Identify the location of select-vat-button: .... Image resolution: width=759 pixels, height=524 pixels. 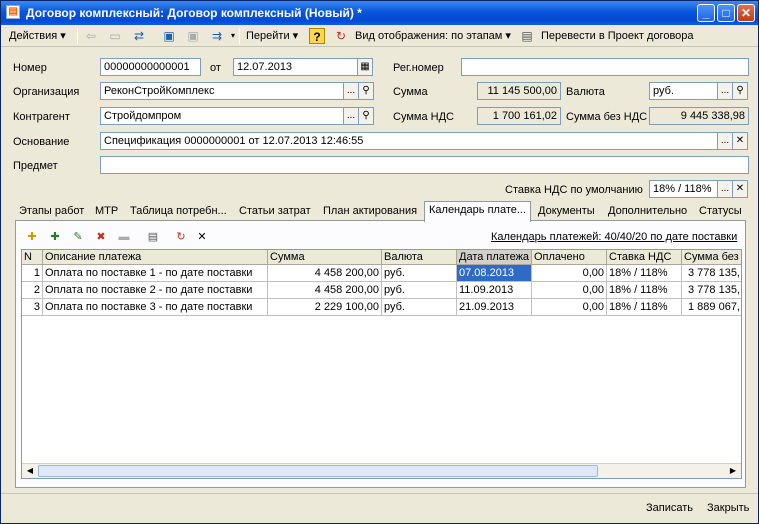
(725, 189).